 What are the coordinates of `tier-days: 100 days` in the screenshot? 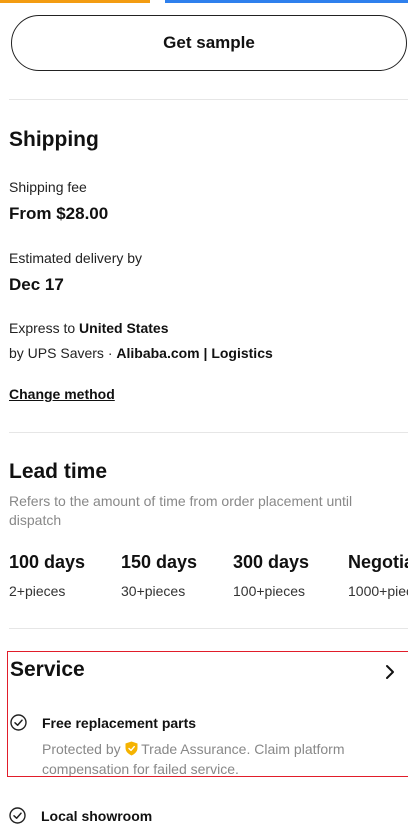 It's located at (47, 562).